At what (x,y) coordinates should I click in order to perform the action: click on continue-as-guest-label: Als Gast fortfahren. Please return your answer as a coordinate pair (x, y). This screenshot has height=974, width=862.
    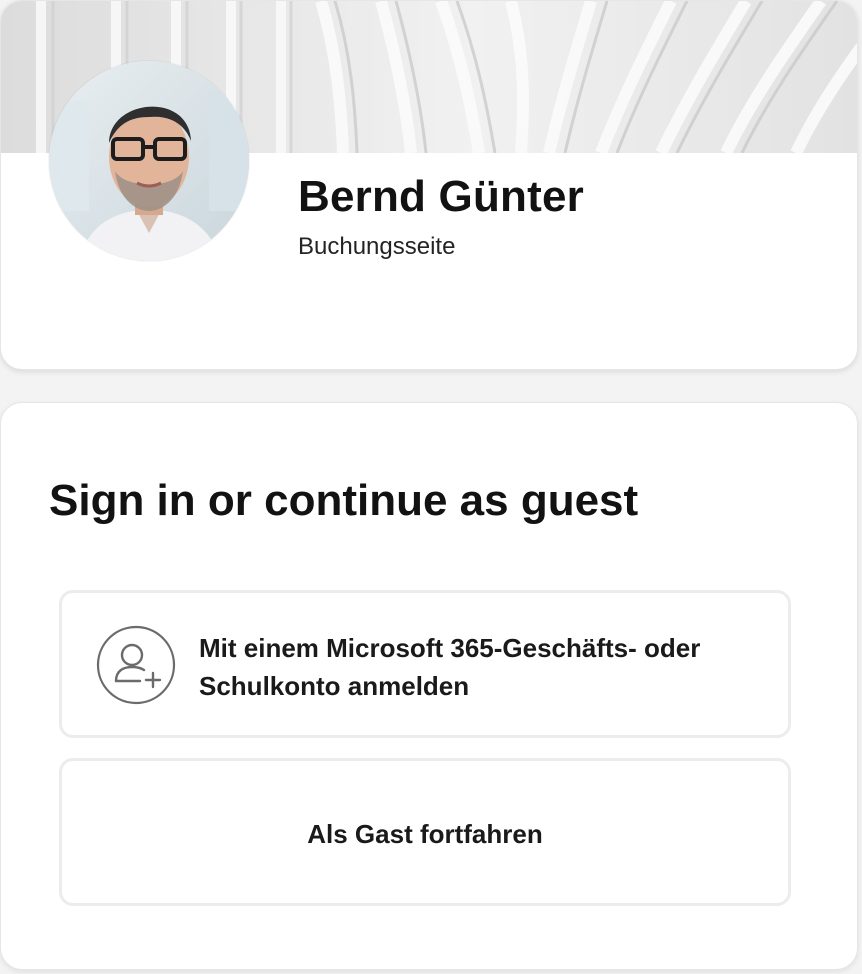
    Looking at the image, I should click on (425, 834).